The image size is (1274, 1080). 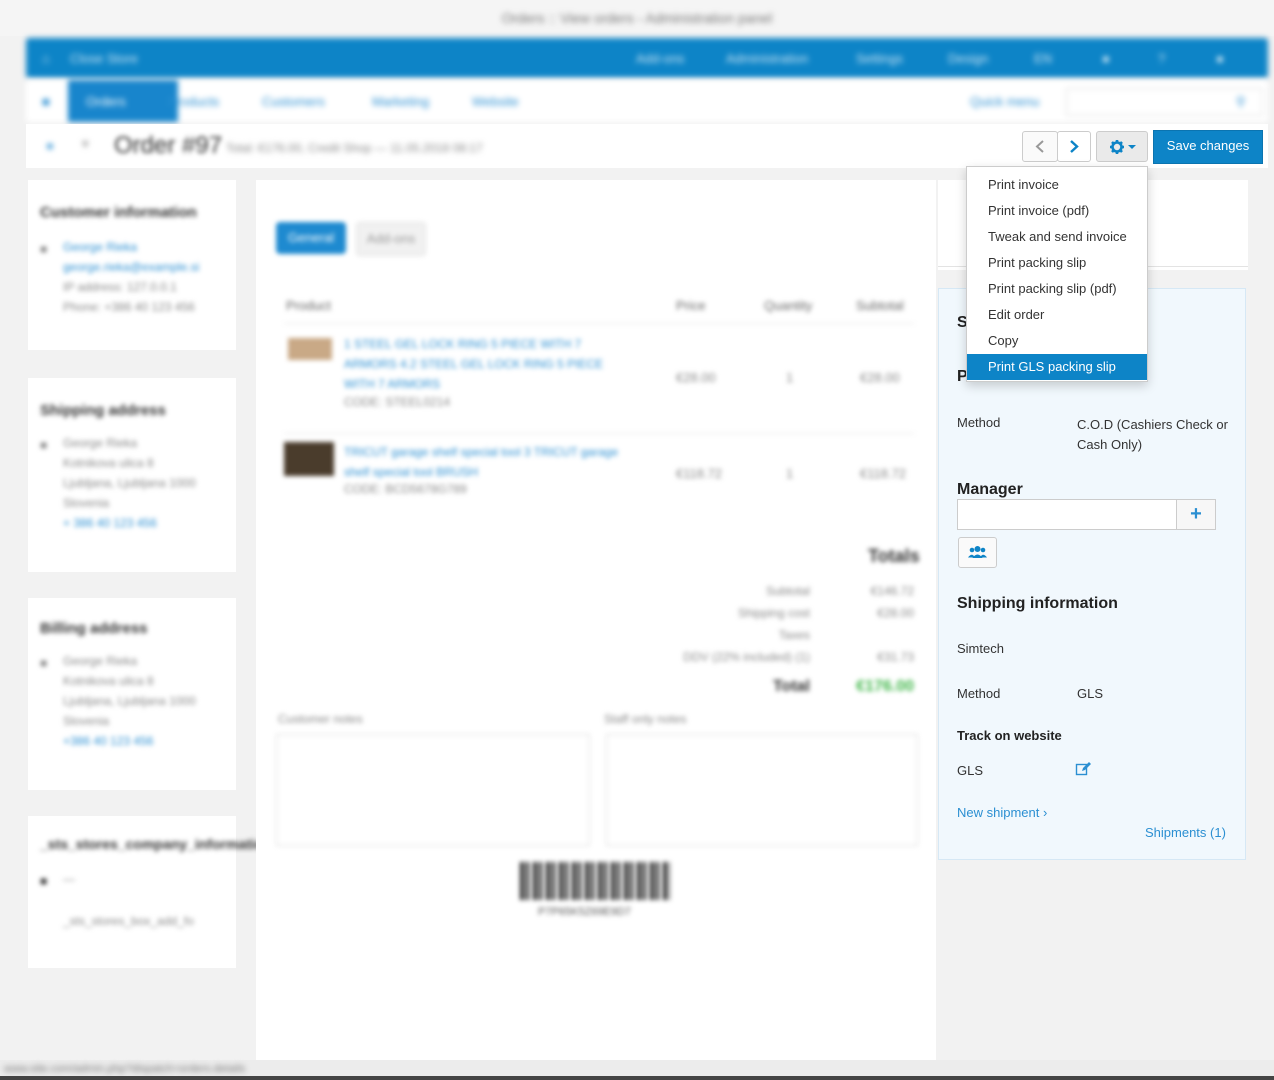 I want to click on customer-phone: Phone: +386 40 123 456, so click(x=129, y=307).